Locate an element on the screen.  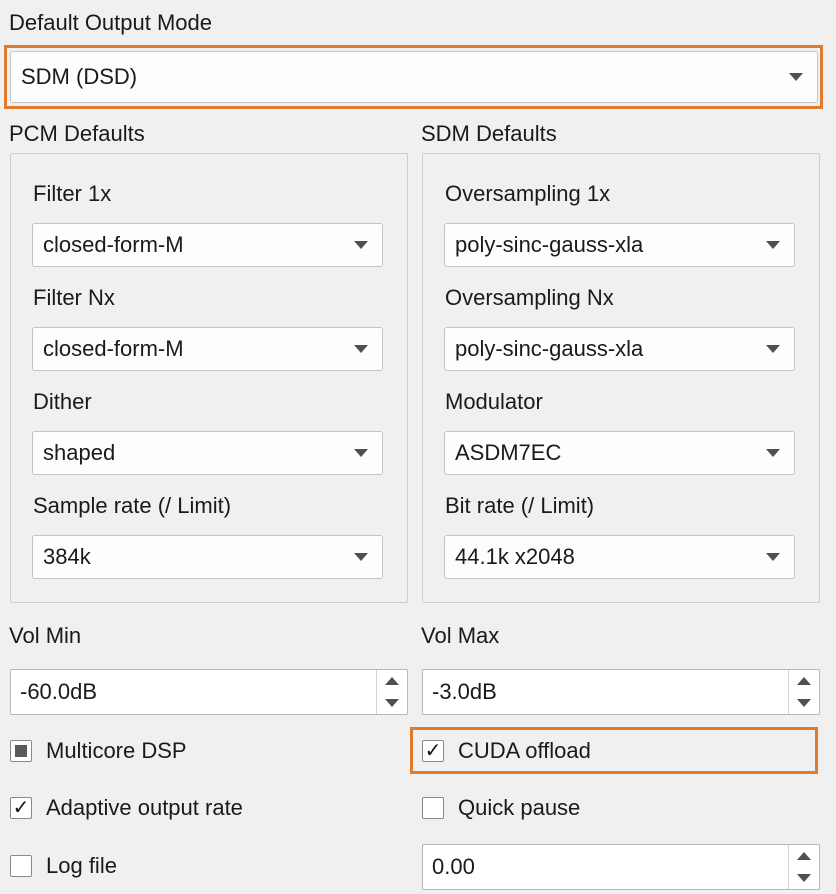
oversampling-1x-label: Oversampling 1x is located at coordinates (528, 193).